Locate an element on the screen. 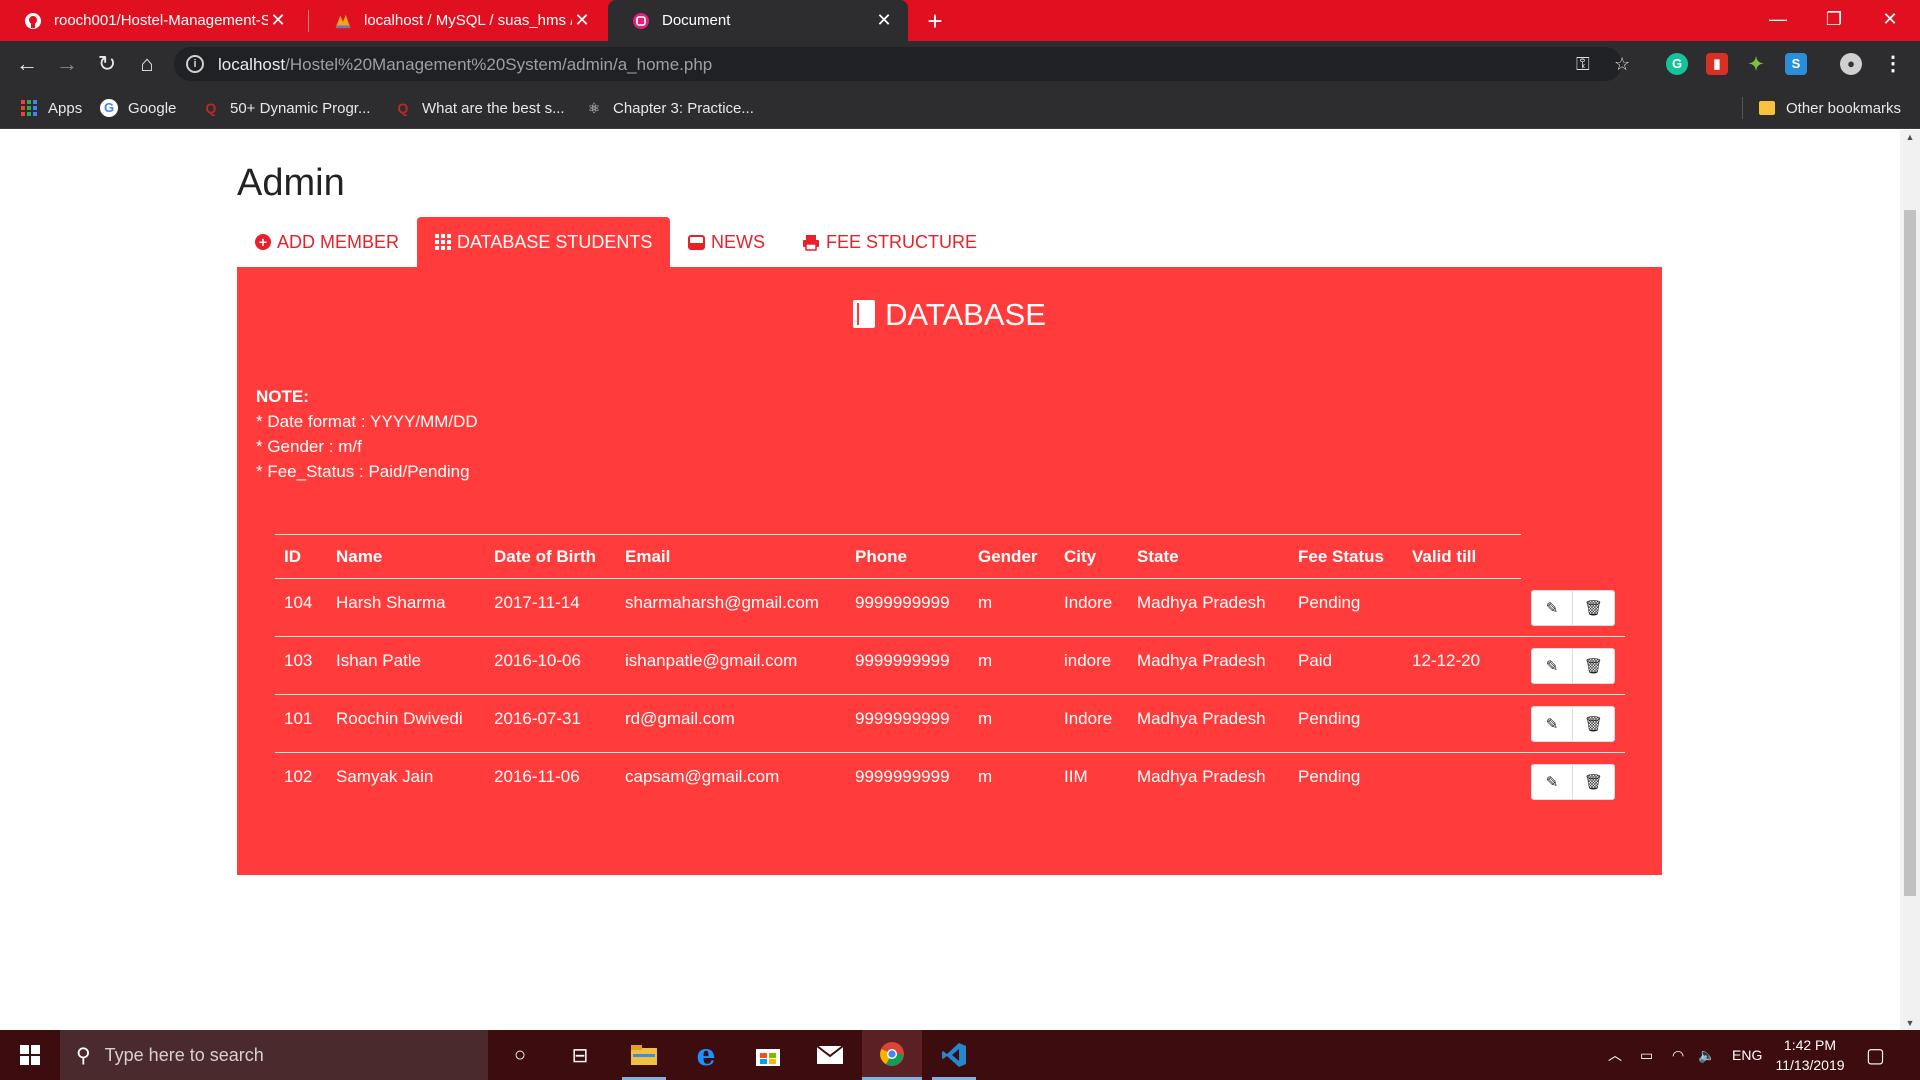 This screenshot has height=1080, width=1920. tab-database-students: DATABASE STUDENTS is located at coordinates (544, 242).